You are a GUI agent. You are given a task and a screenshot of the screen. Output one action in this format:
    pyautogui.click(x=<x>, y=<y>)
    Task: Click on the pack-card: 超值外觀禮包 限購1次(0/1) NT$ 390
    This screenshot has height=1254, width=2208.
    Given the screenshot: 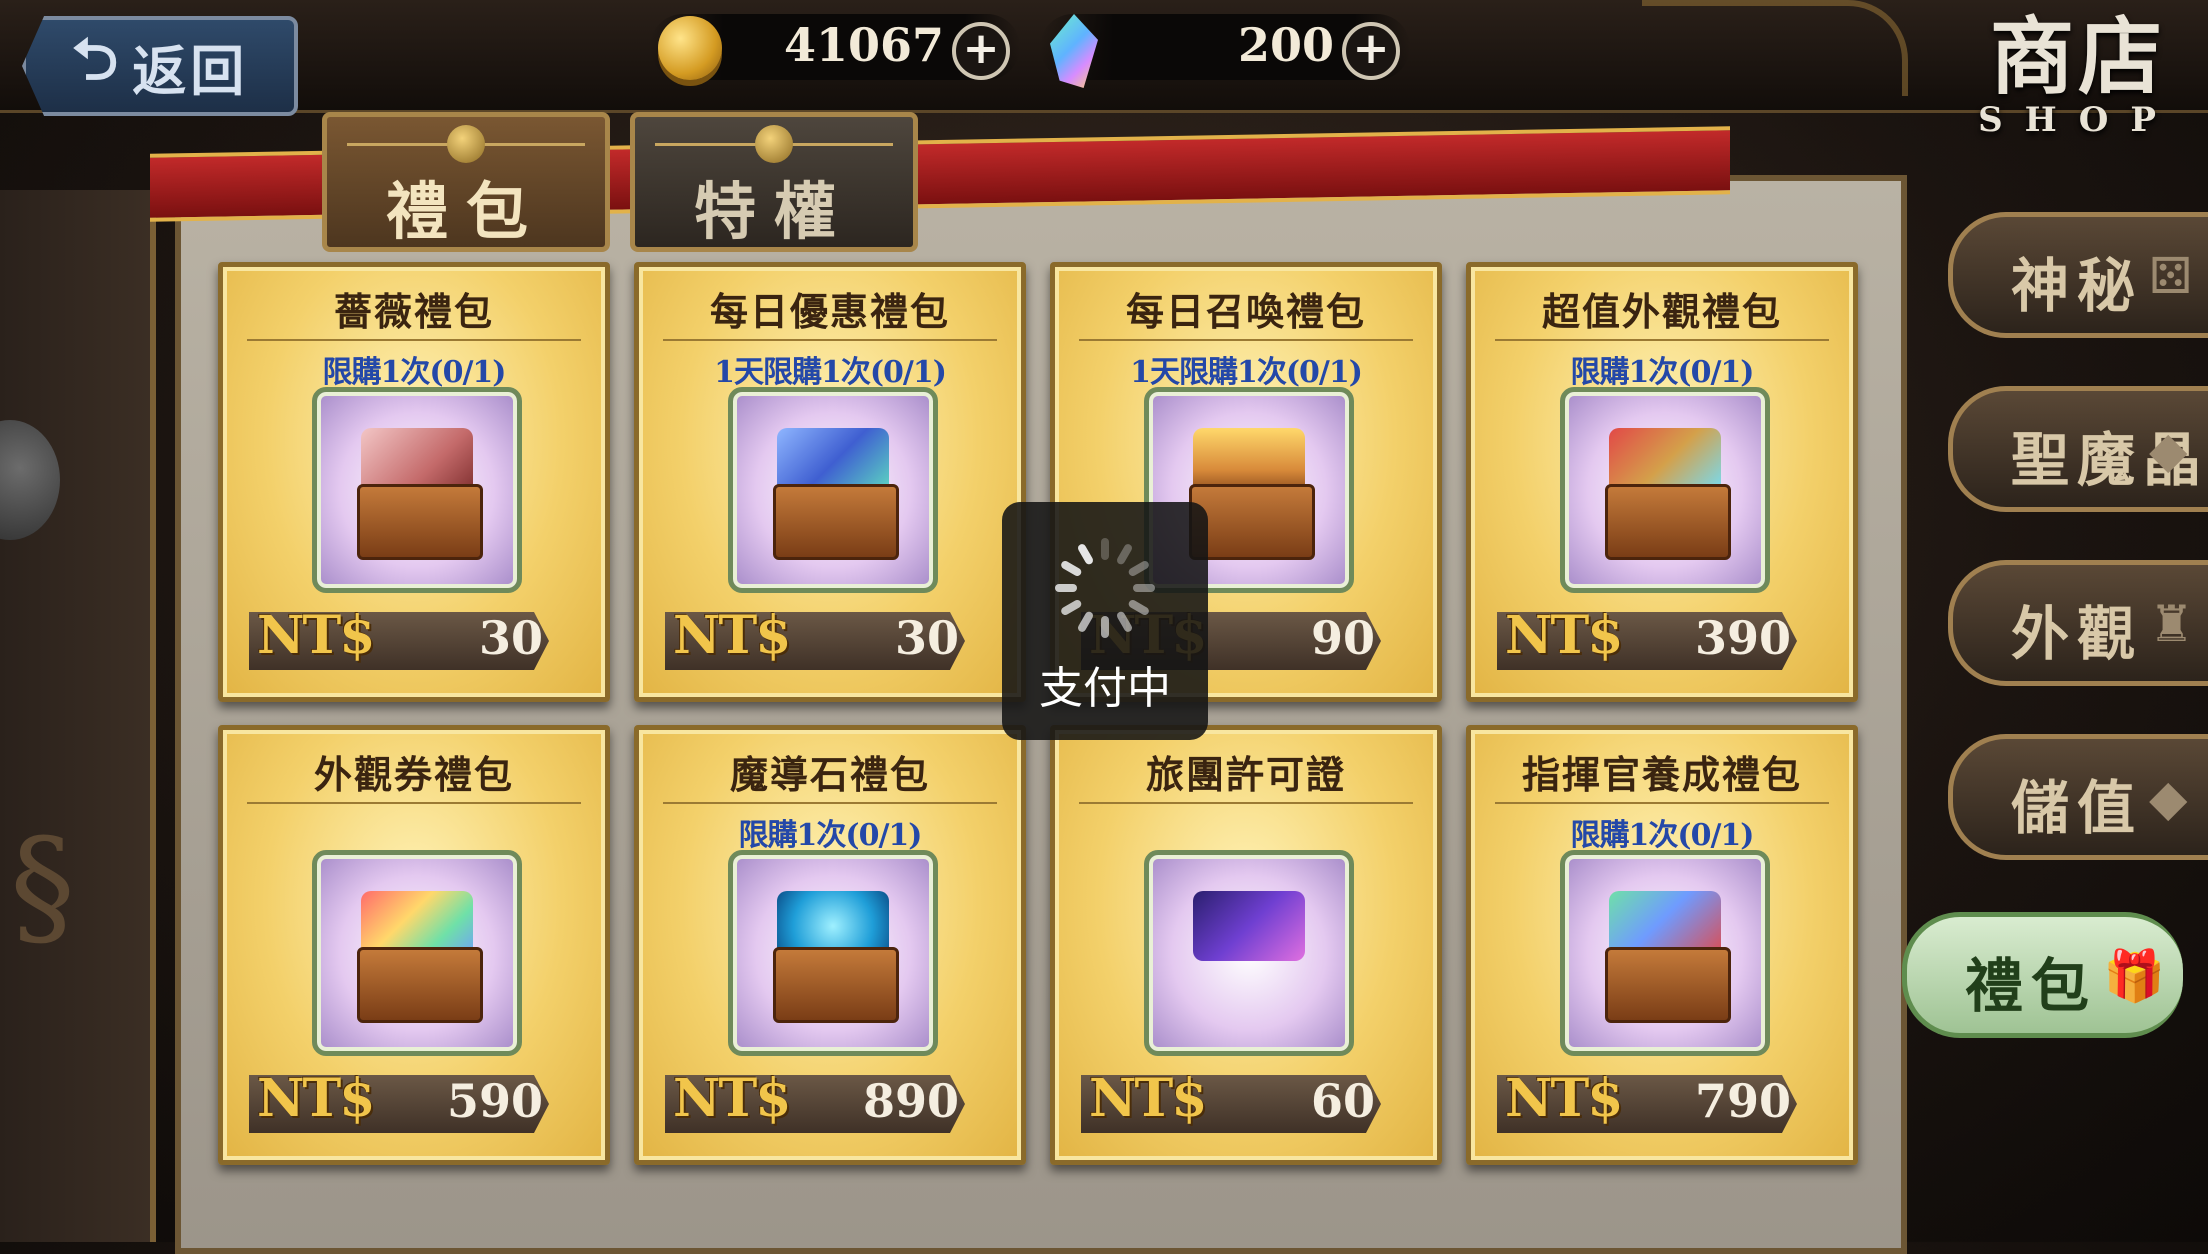 What is the action you would take?
    pyautogui.click(x=1662, y=482)
    